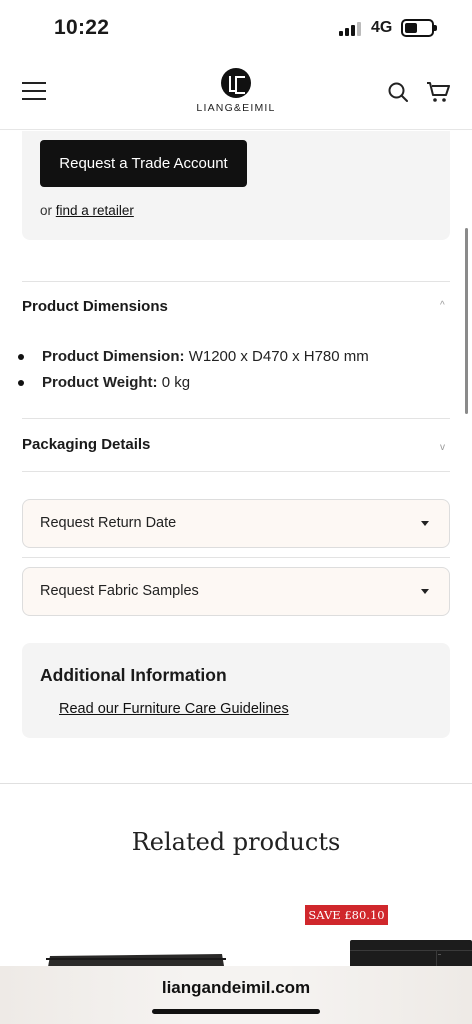 The width and height of the screenshot is (472, 1024). I want to click on status-bar: 10:22 4G, so click(236, 29).